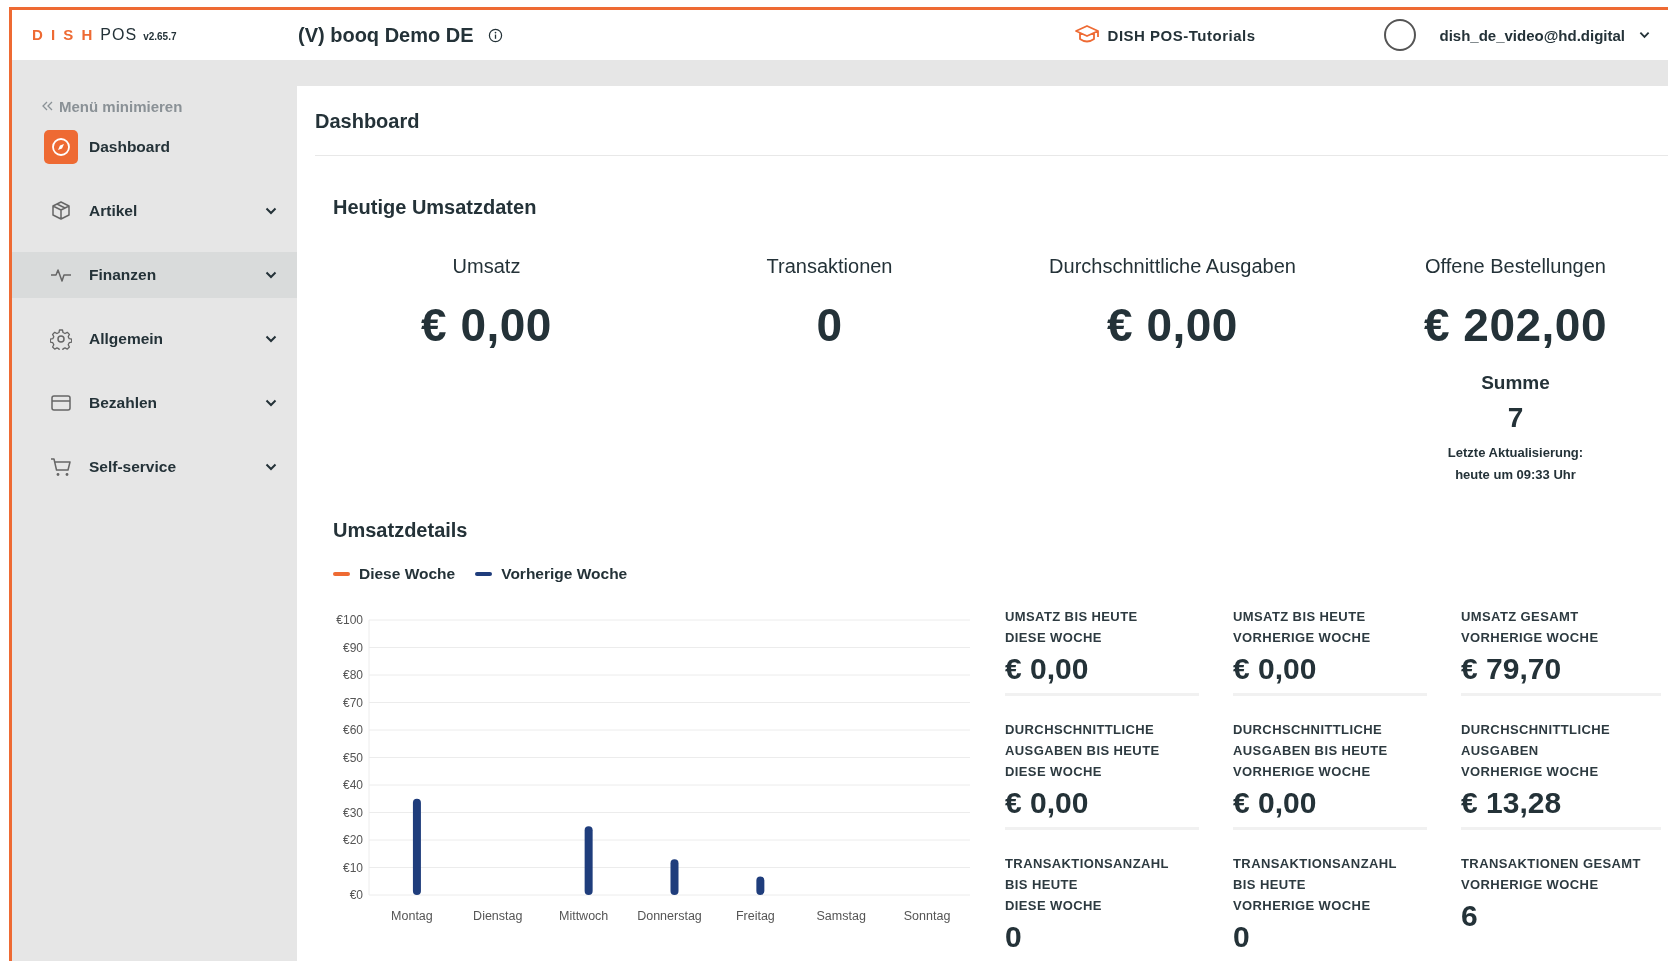 This screenshot has height=961, width=1668. Describe the element at coordinates (352, 785) in the screenshot. I see `axis-label: €40` at that location.